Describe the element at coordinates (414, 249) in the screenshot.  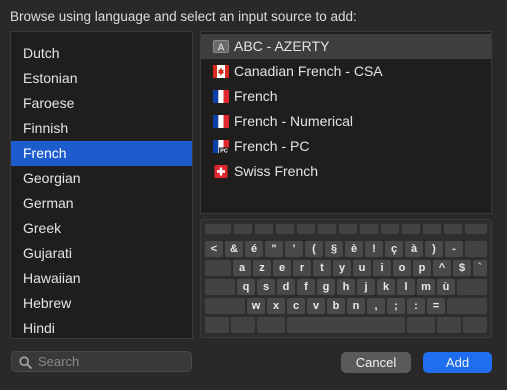
I see `key: à` at that location.